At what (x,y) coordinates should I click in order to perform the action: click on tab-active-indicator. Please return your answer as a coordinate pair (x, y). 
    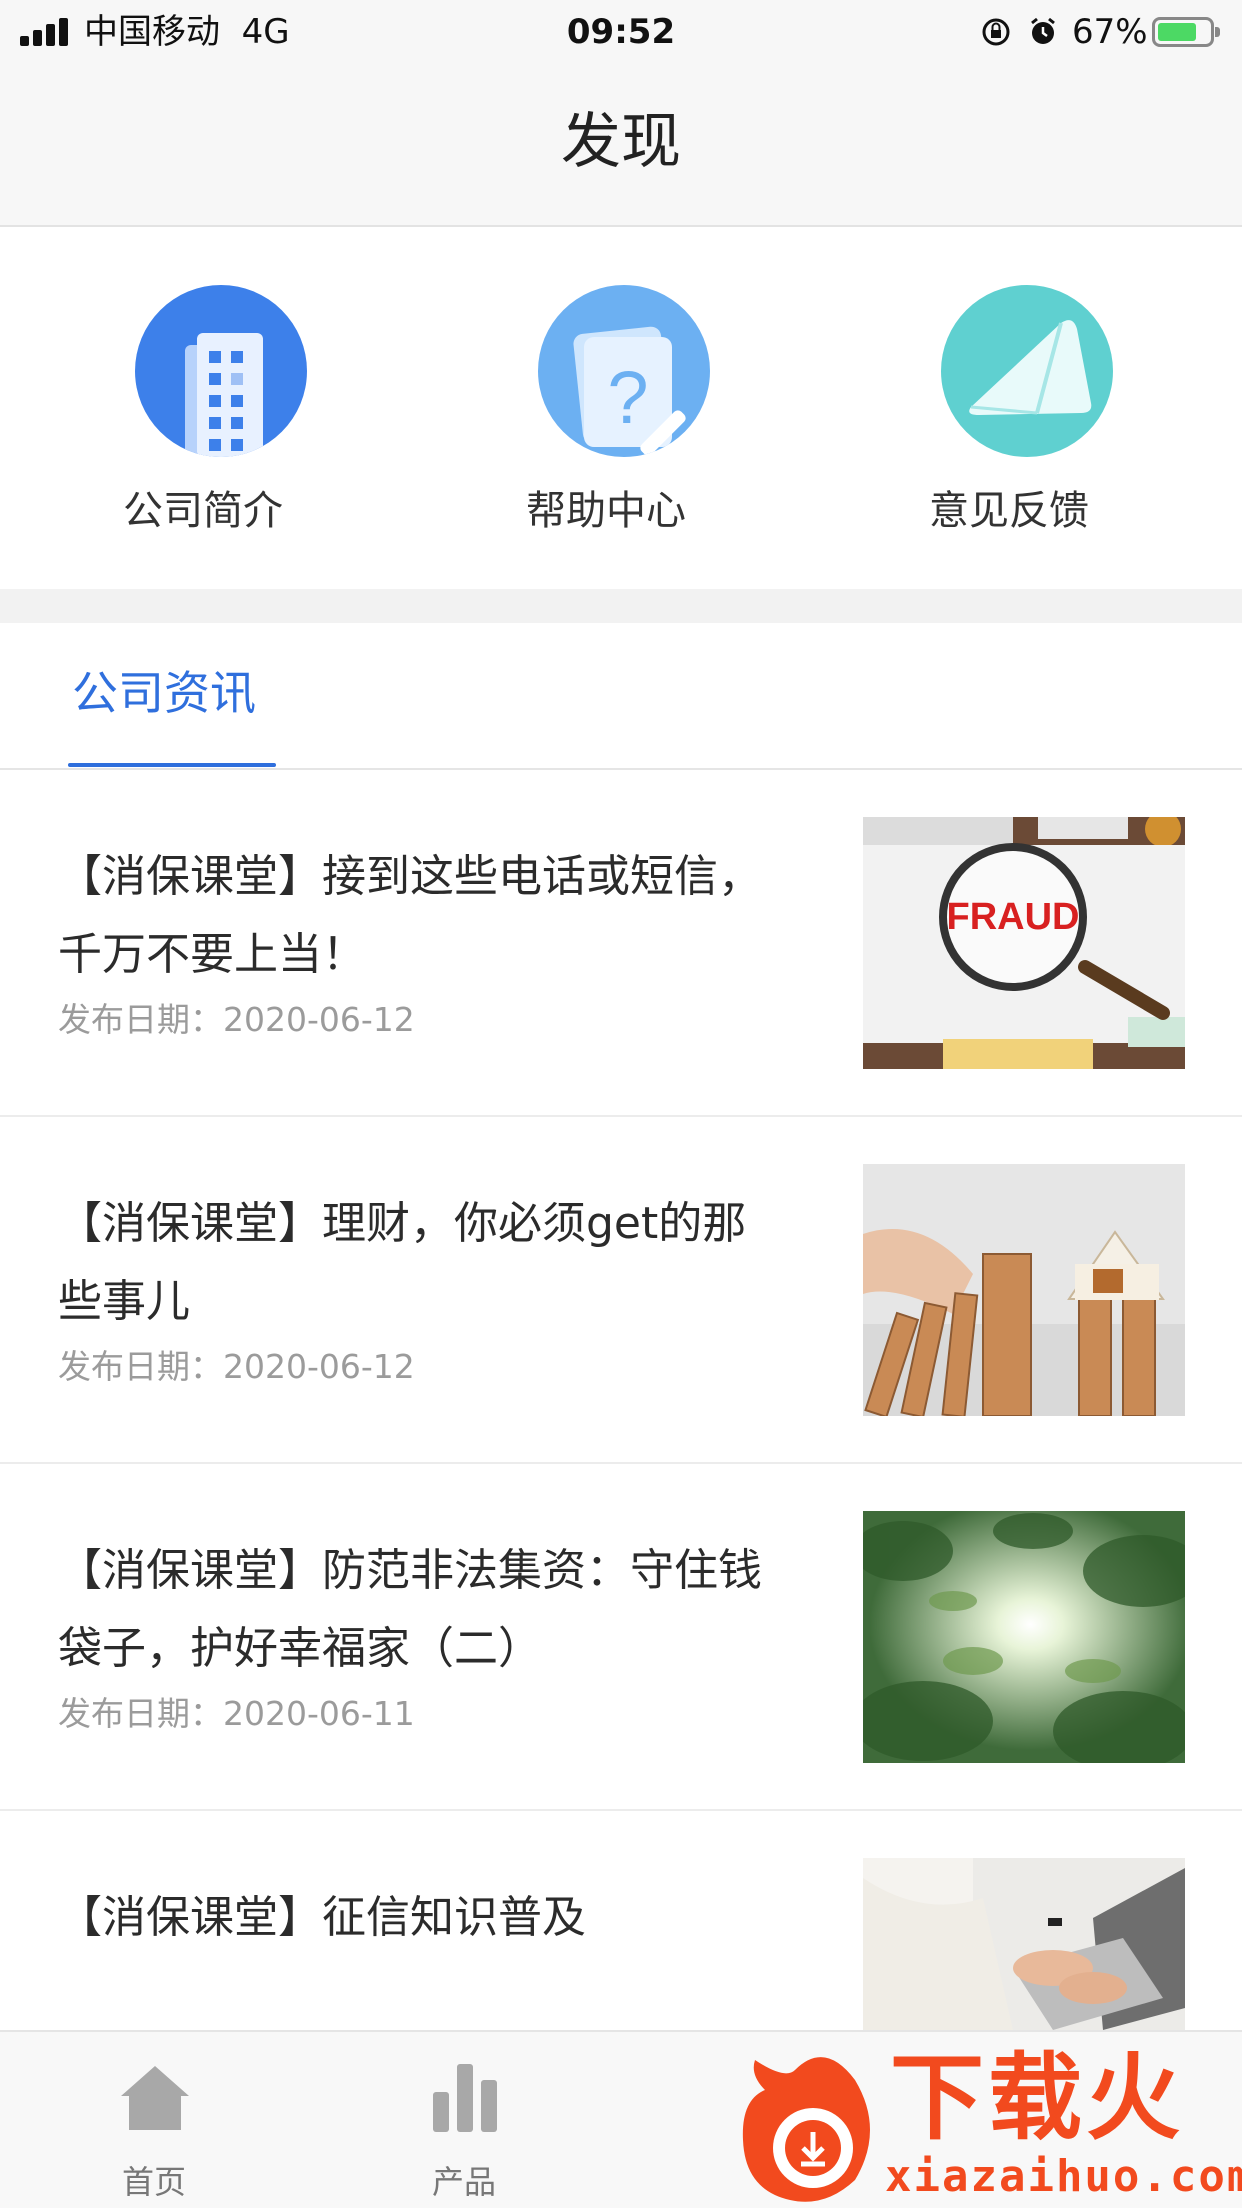
    Looking at the image, I should click on (172, 765).